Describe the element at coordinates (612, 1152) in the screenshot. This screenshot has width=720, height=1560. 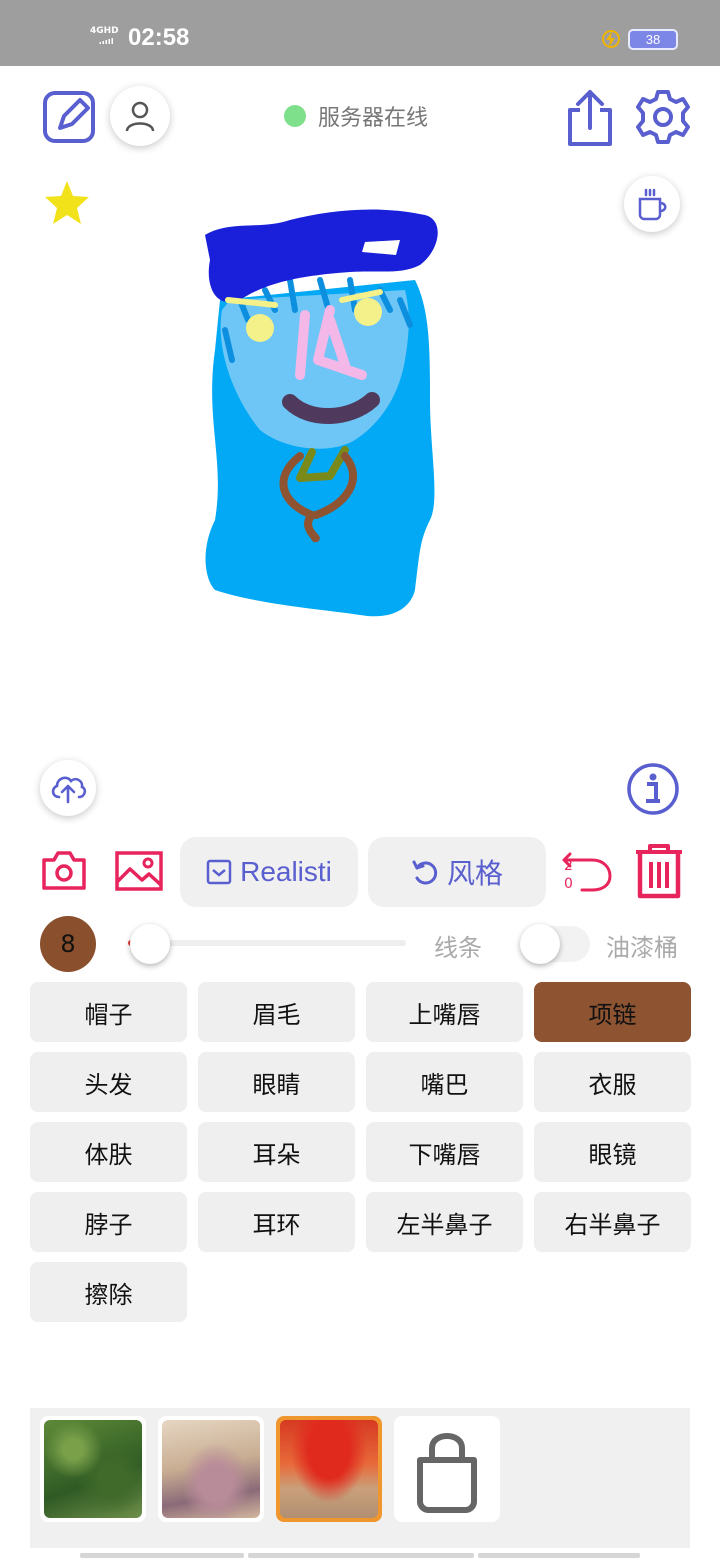
I see `part-button-12: 眼镜` at that location.